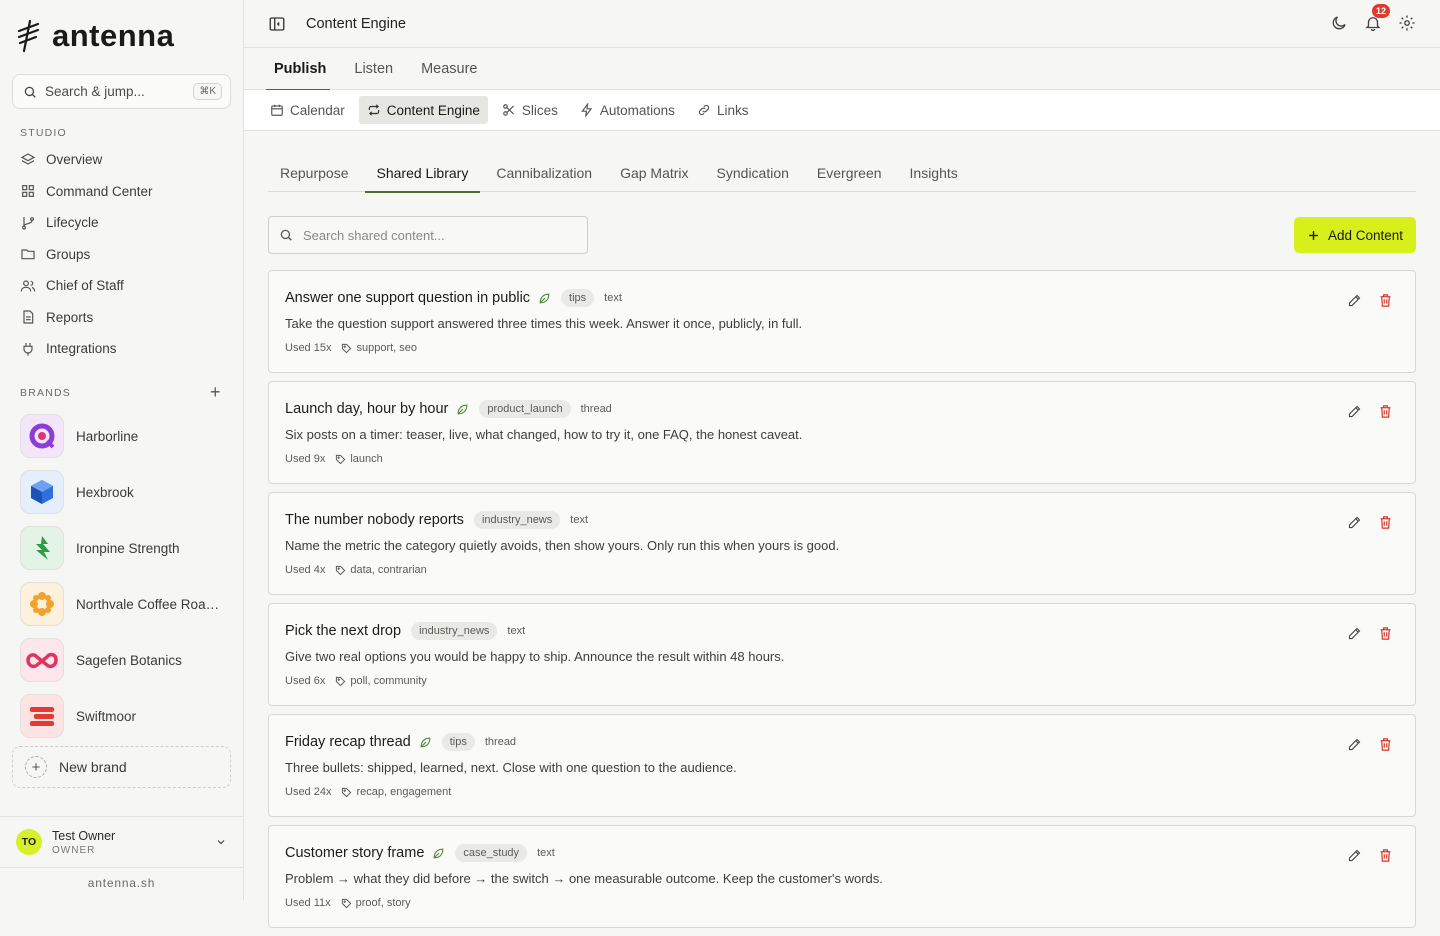 The image size is (1440, 936). Describe the element at coordinates (387, 348) in the screenshot. I see `card-tags: support, seo` at that location.